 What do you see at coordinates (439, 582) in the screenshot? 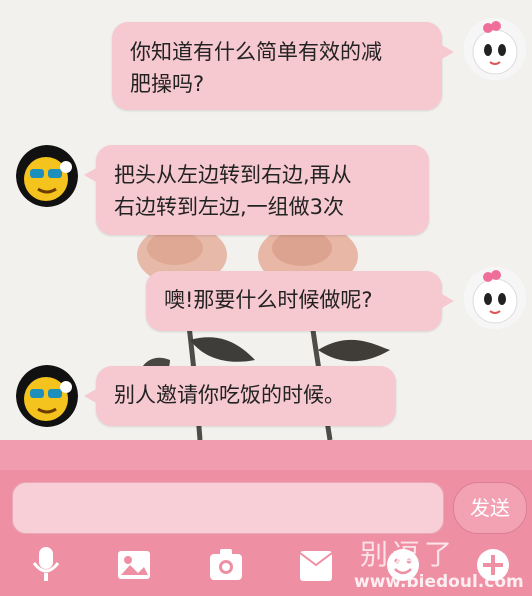
I see `watermark-url: www.biedoul.com` at bounding box center [439, 582].